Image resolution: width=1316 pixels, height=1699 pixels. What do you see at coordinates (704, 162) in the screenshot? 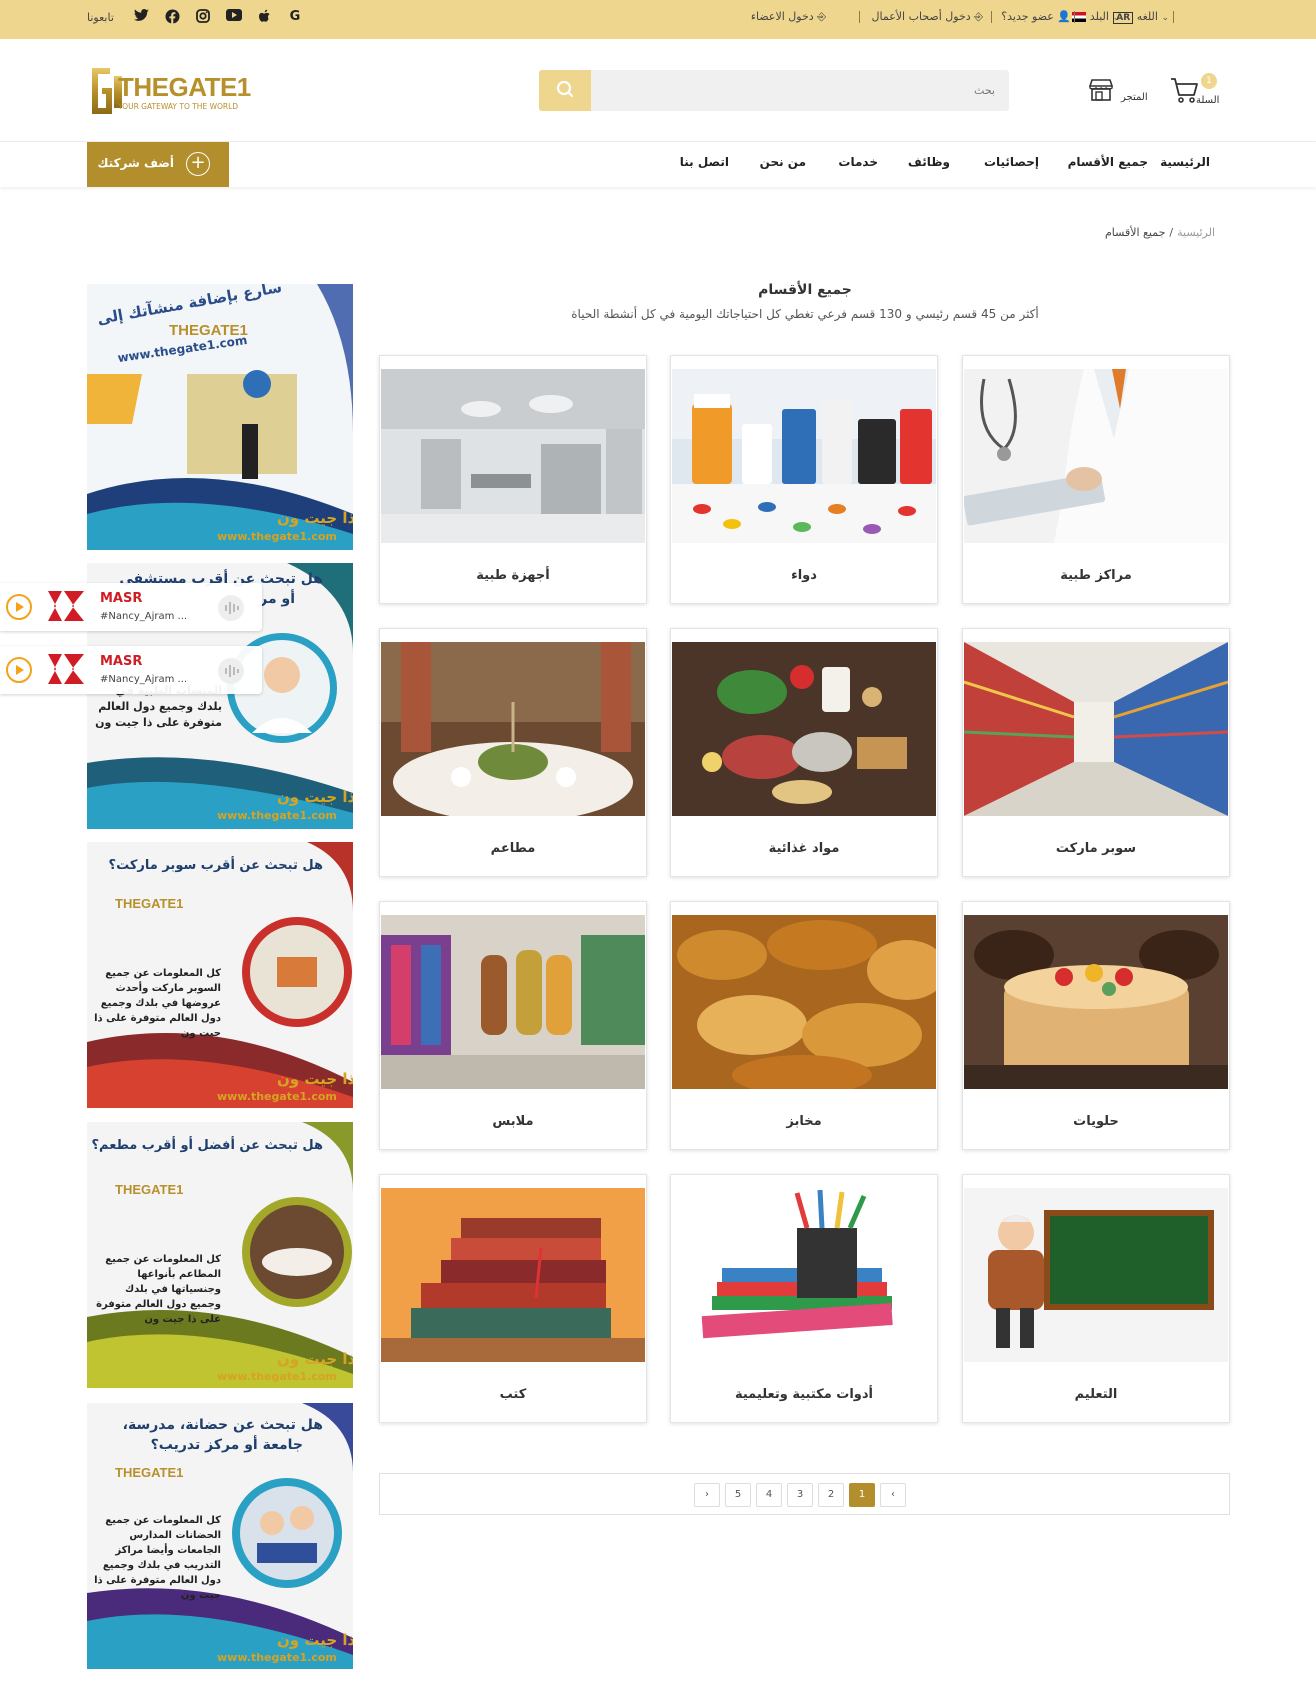
I see `nav-contact: اتصل بنا` at bounding box center [704, 162].